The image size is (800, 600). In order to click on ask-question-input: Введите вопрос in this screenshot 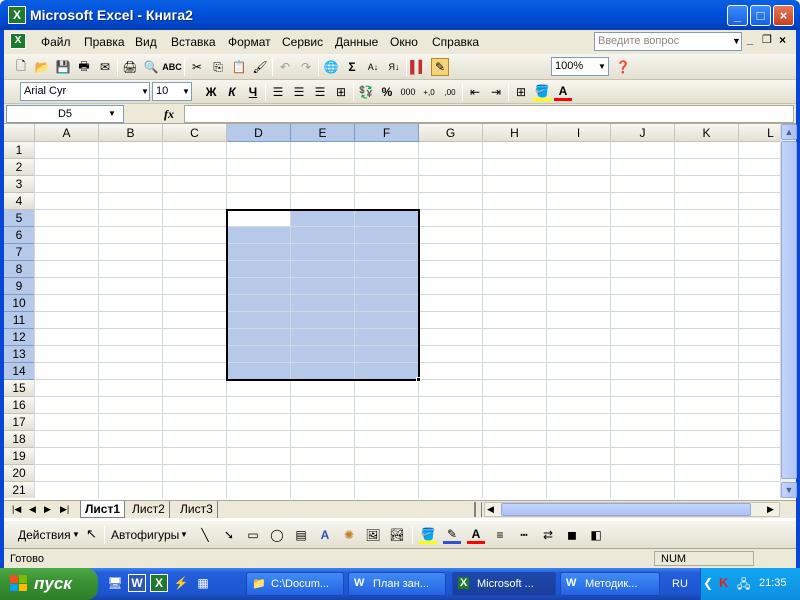, I will do `click(668, 41)`.